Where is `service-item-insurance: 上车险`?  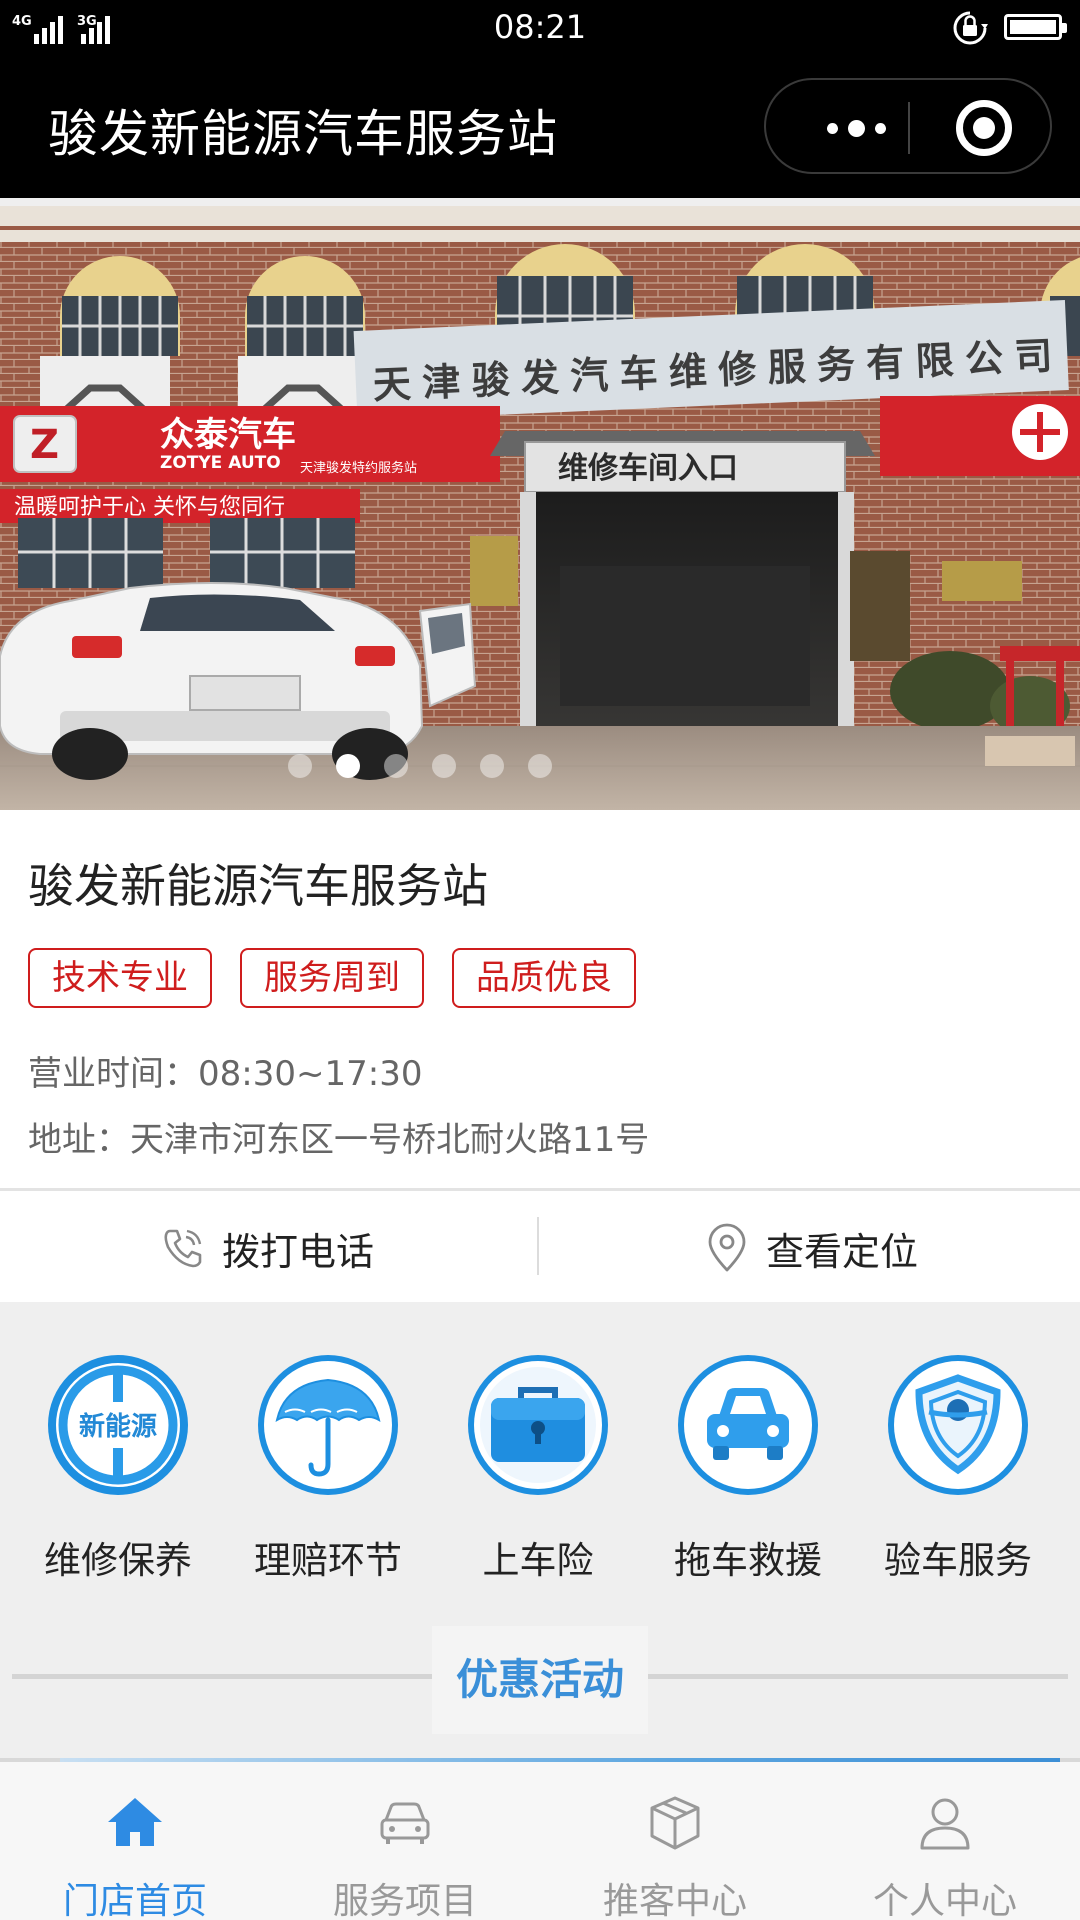 service-item-insurance: 上车险 is located at coordinates (538, 1468).